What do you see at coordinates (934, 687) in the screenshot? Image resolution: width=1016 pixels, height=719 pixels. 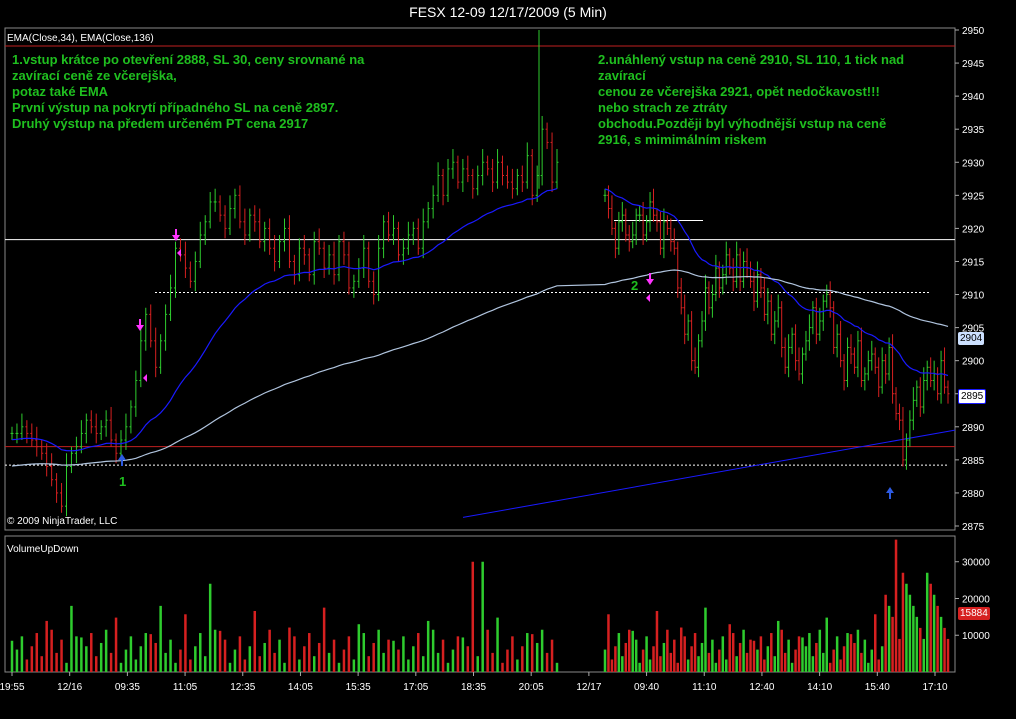 I see `time-tick-label: 17:10` at bounding box center [934, 687].